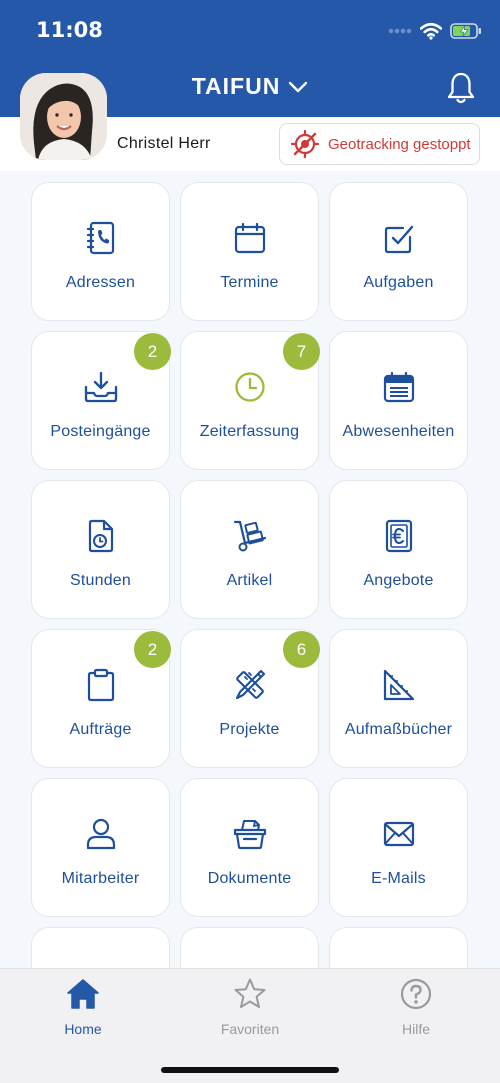 The image size is (500, 1083). I want to click on tab-bar: Home Favoriten Hilfe, so click(250, 1025).